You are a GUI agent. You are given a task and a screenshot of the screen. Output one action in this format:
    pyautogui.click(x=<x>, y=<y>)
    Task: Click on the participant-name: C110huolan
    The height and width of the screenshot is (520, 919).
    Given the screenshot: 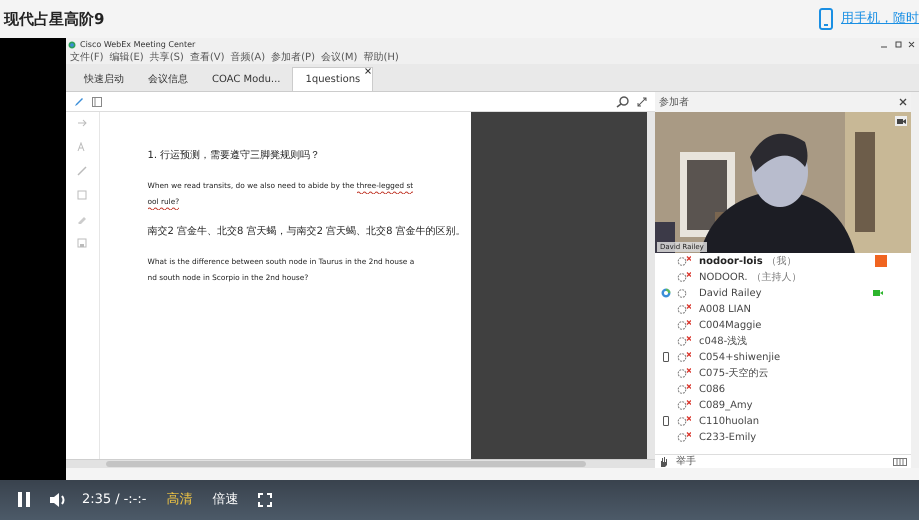 What is the action you would take?
    pyautogui.click(x=729, y=421)
    